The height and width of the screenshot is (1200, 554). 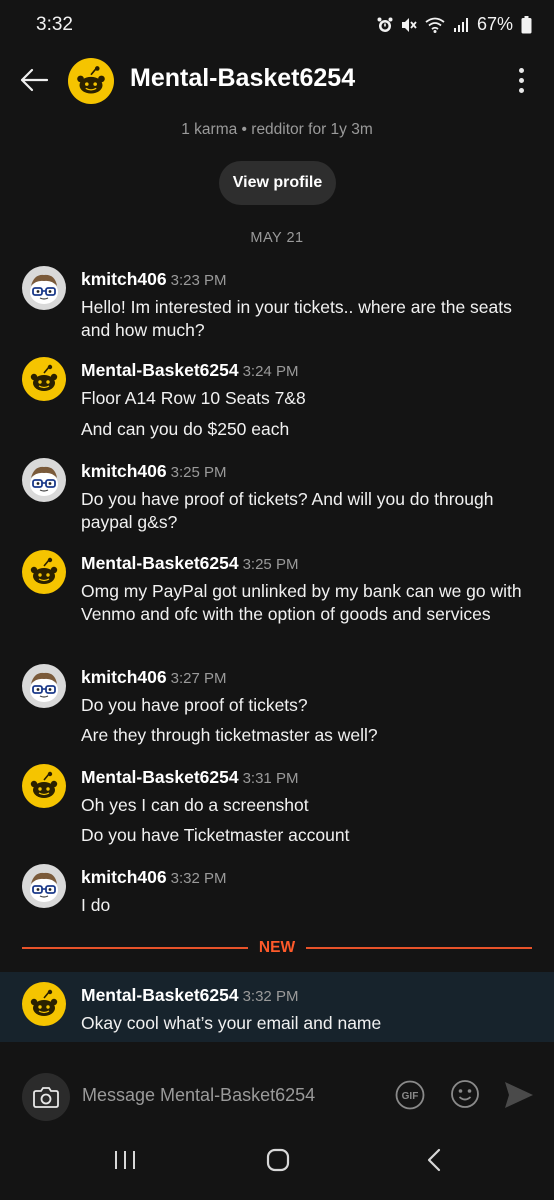 I want to click on message-text: Are they through ticketmaster as well?, so click(x=229, y=735).